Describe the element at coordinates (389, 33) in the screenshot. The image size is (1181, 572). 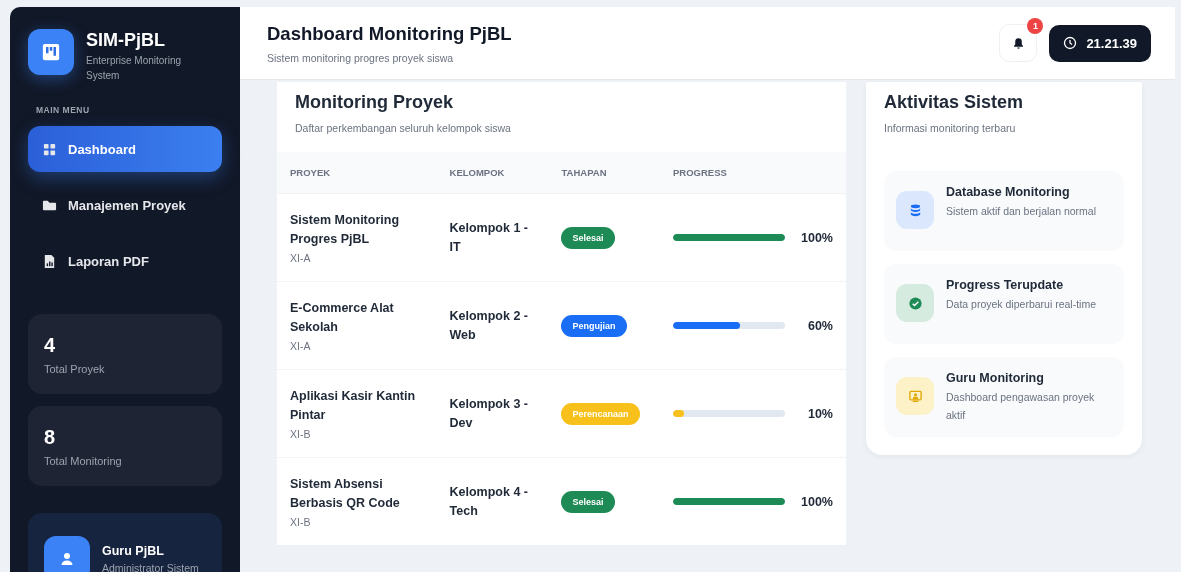
I see `page-title: Dashboard Monitoring PjBL` at that location.